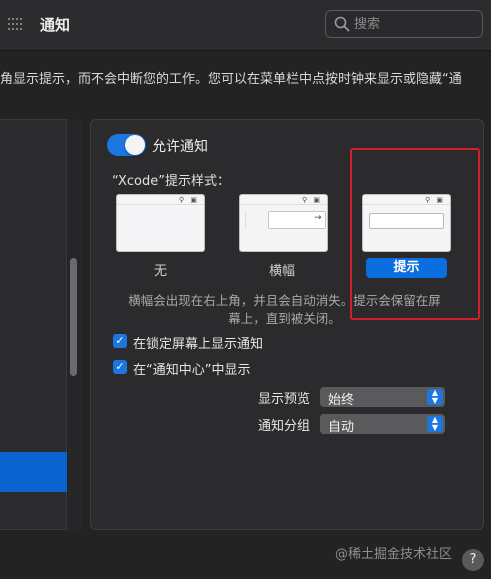  Describe the element at coordinates (382, 424) in the screenshot. I see `grouping-select: 自动 ▲ ▼` at that location.